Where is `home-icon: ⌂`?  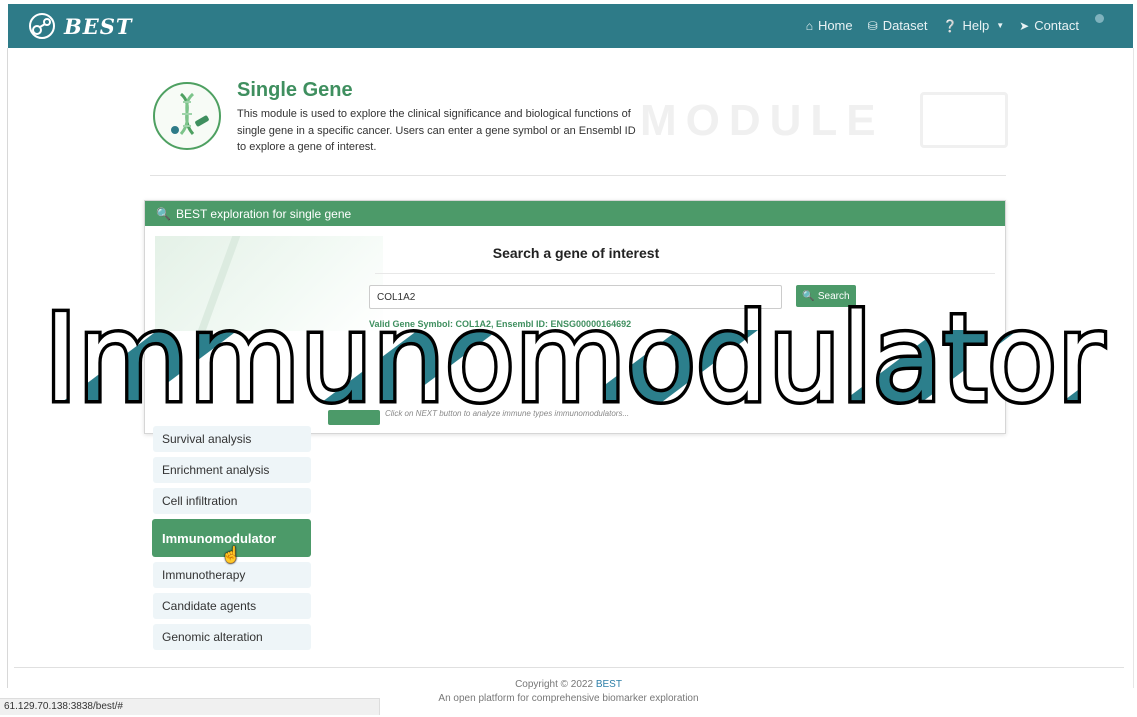 home-icon: ⌂ is located at coordinates (809, 25).